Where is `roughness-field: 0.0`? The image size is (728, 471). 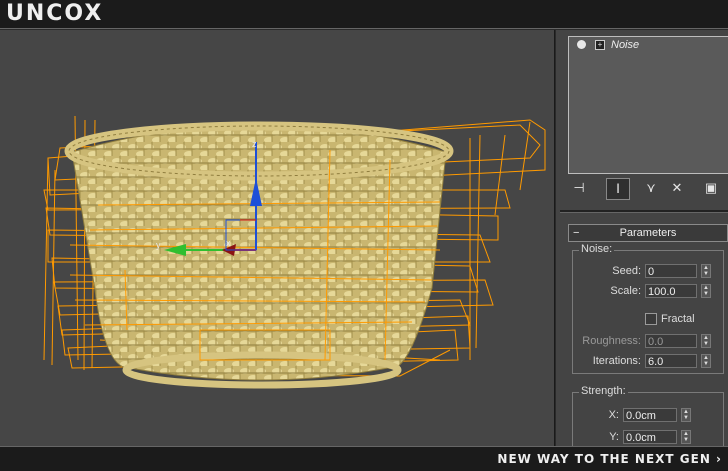 roughness-field: 0.0 is located at coordinates (671, 341).